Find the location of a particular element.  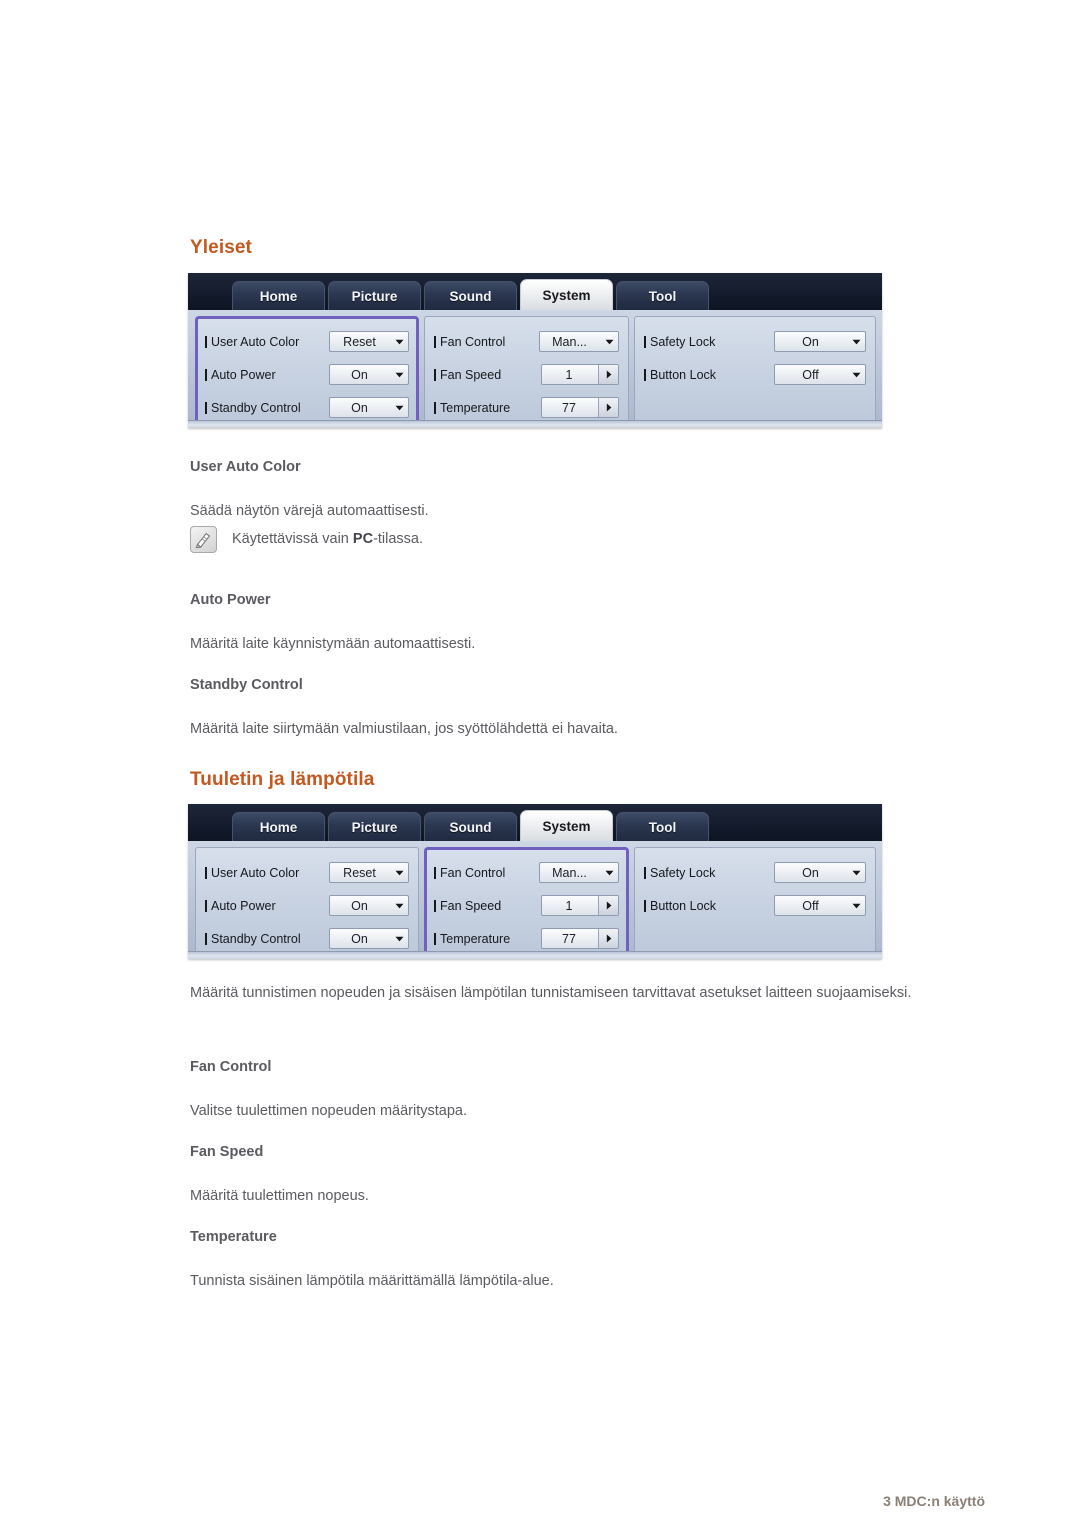

mdc-tabbar: Home Picture Sound System Tool is located at coordinates (535, 822).